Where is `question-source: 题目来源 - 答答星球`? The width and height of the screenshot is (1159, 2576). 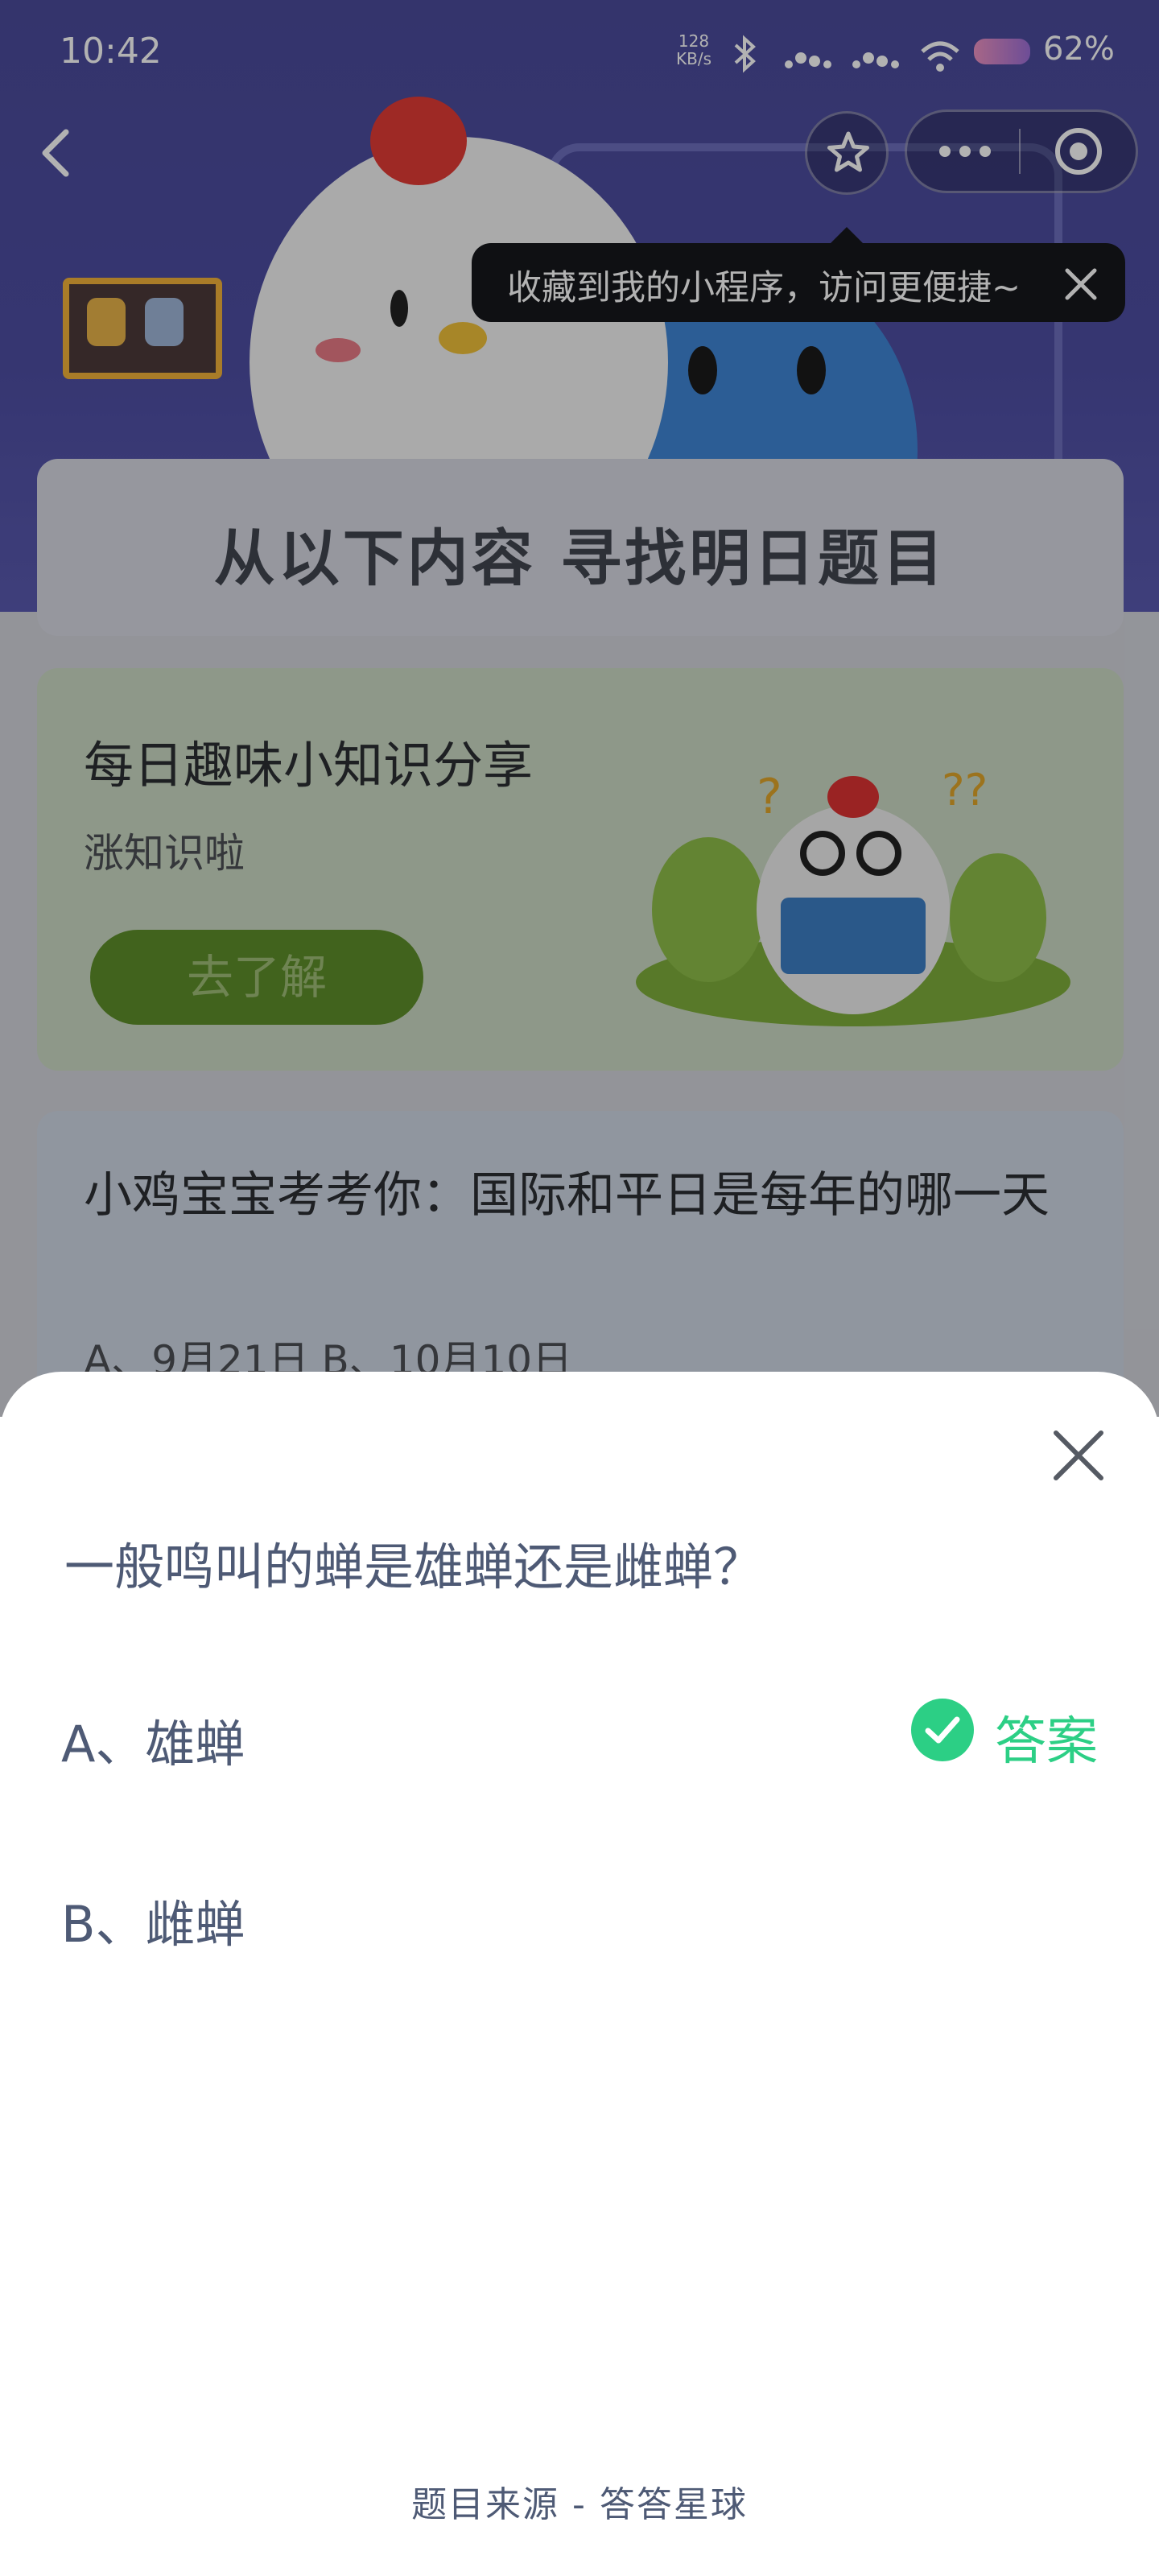 question-source: 题目来源 - 答答星球 is located at coordinates (579, 2504).